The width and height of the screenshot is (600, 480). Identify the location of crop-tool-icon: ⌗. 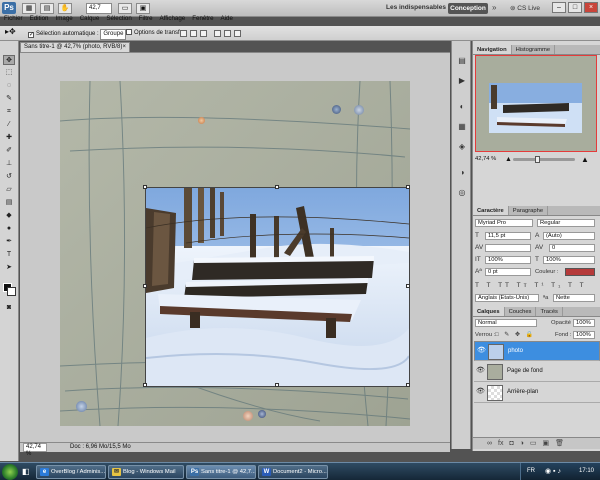
(9, 112).